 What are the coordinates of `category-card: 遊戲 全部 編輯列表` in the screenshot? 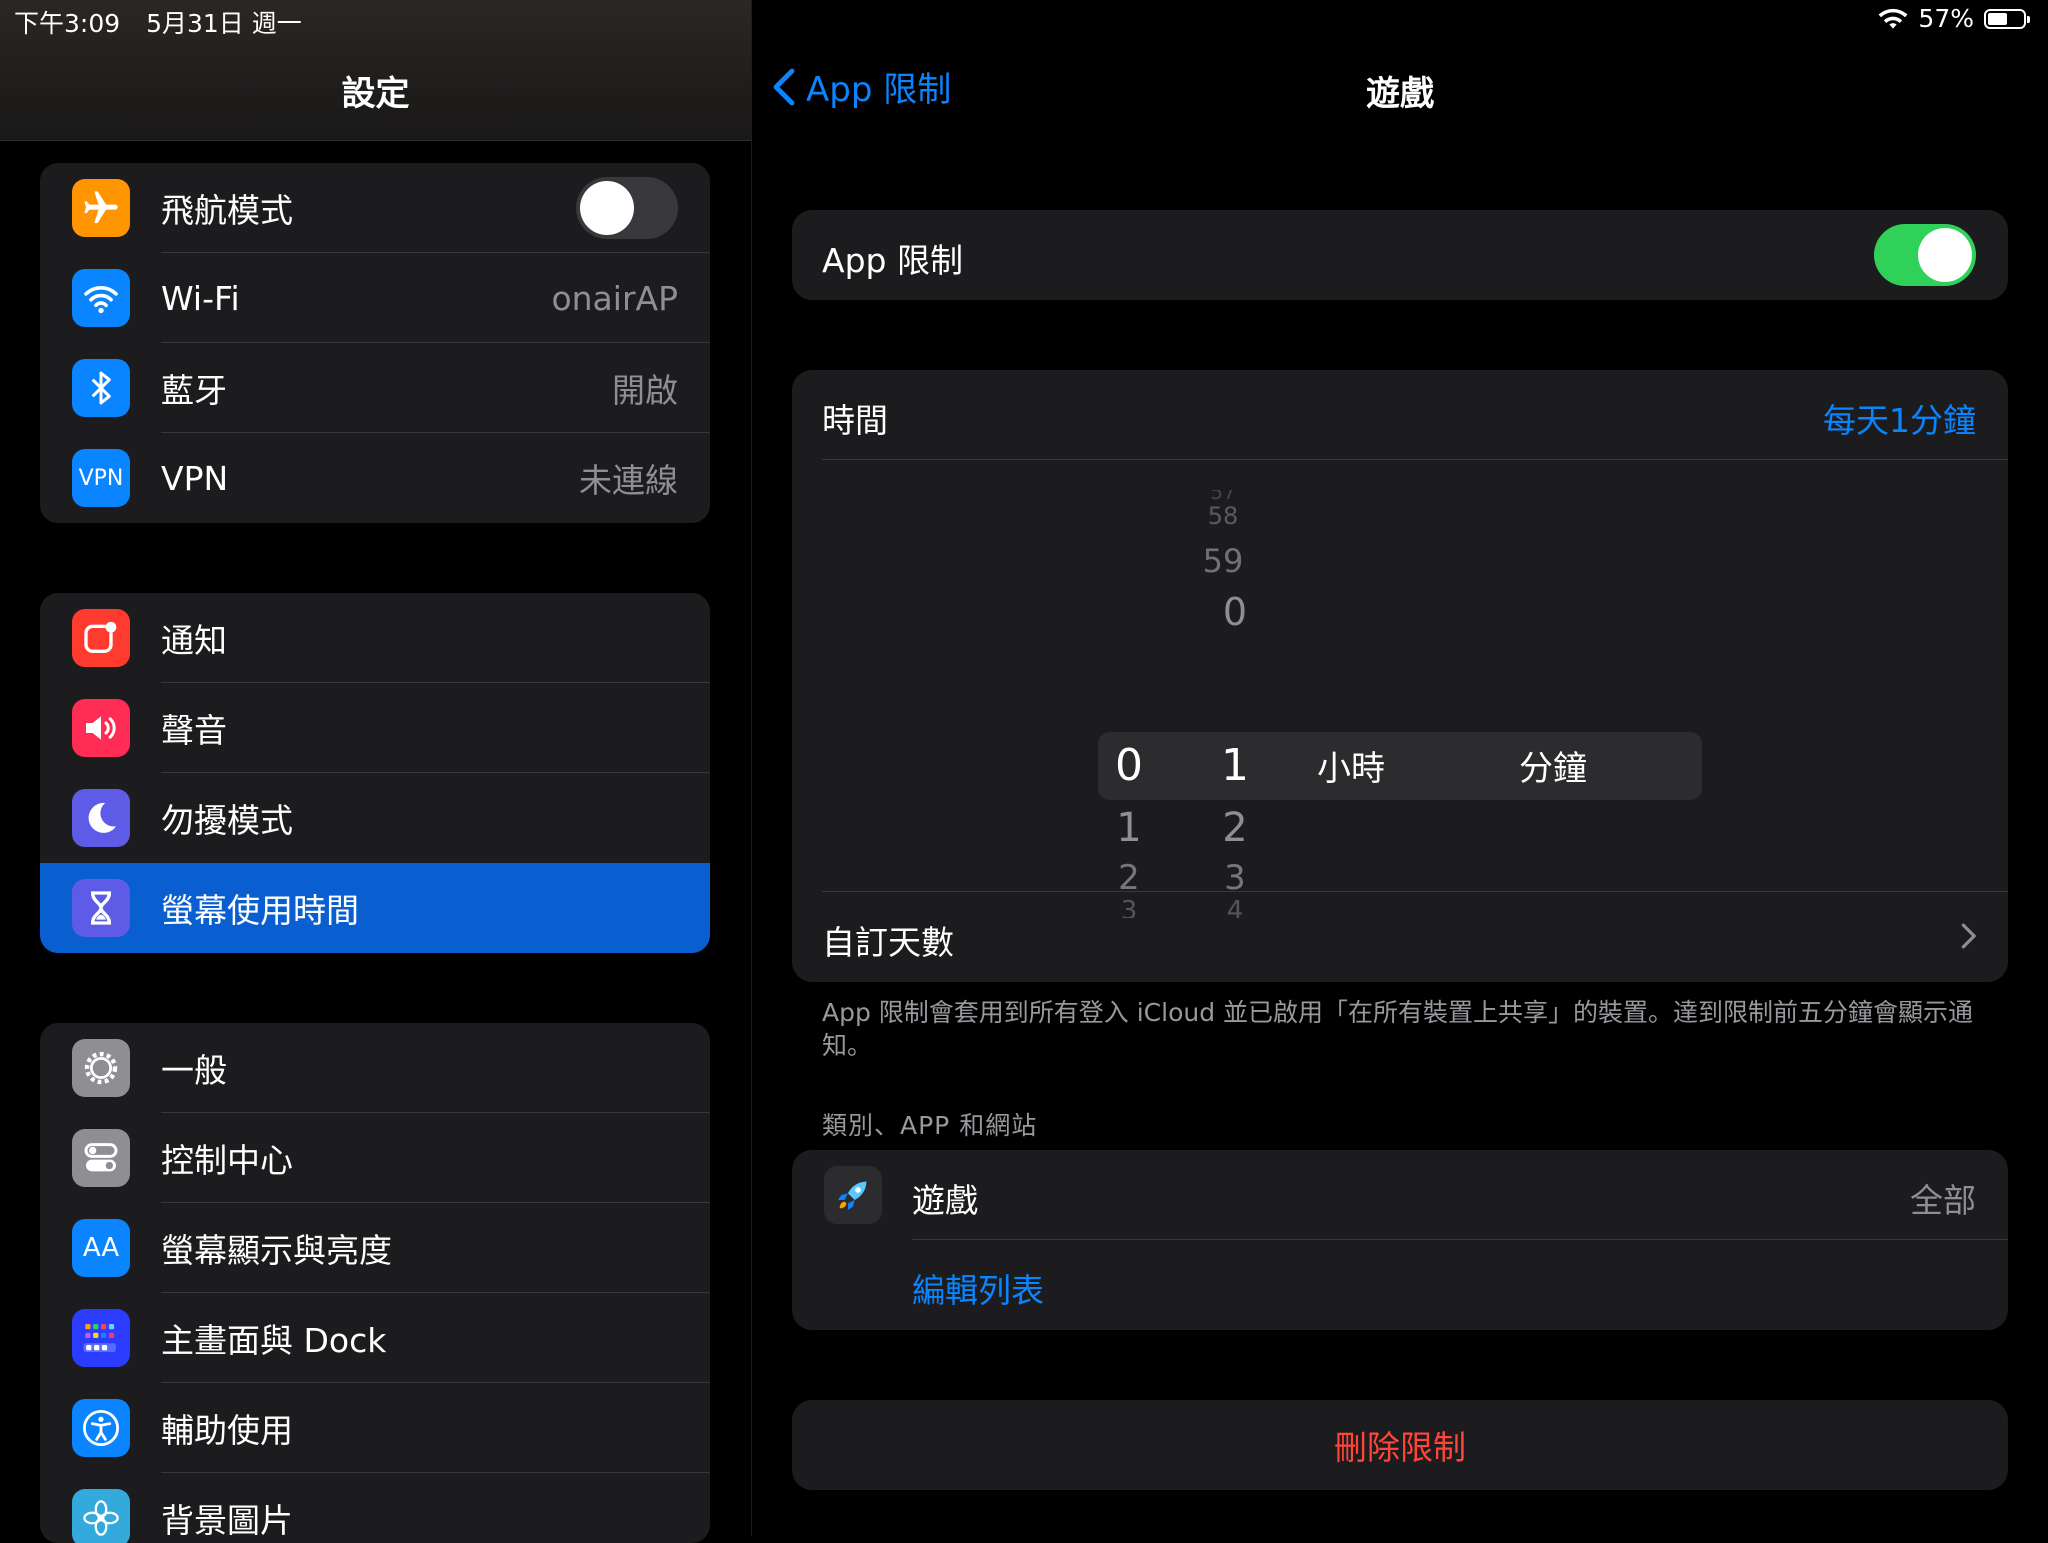 It's located at (1400, 1240).